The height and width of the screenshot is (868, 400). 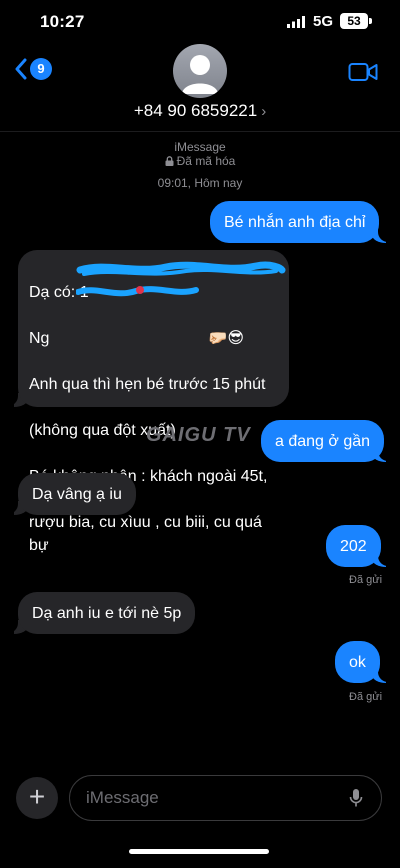 I want to click on video-camera-icon, so click(x=363, y=72).